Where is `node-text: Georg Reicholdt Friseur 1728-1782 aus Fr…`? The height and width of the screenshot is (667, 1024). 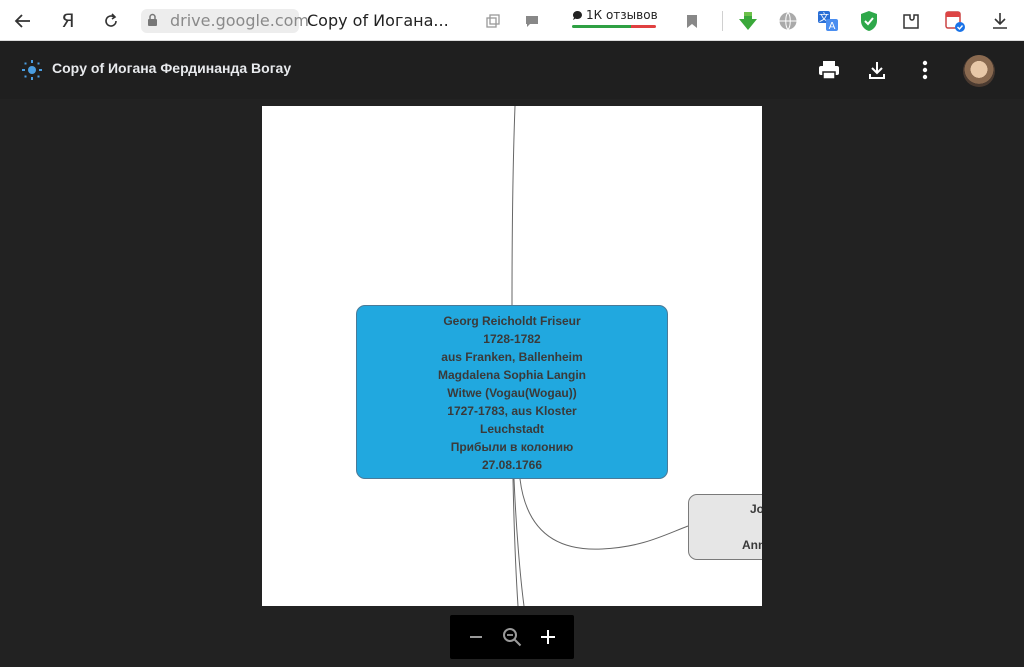 node-text: Georg Reicholdt Friseur 1728-1782 aus Fr… is located at coordinates (512, 393).